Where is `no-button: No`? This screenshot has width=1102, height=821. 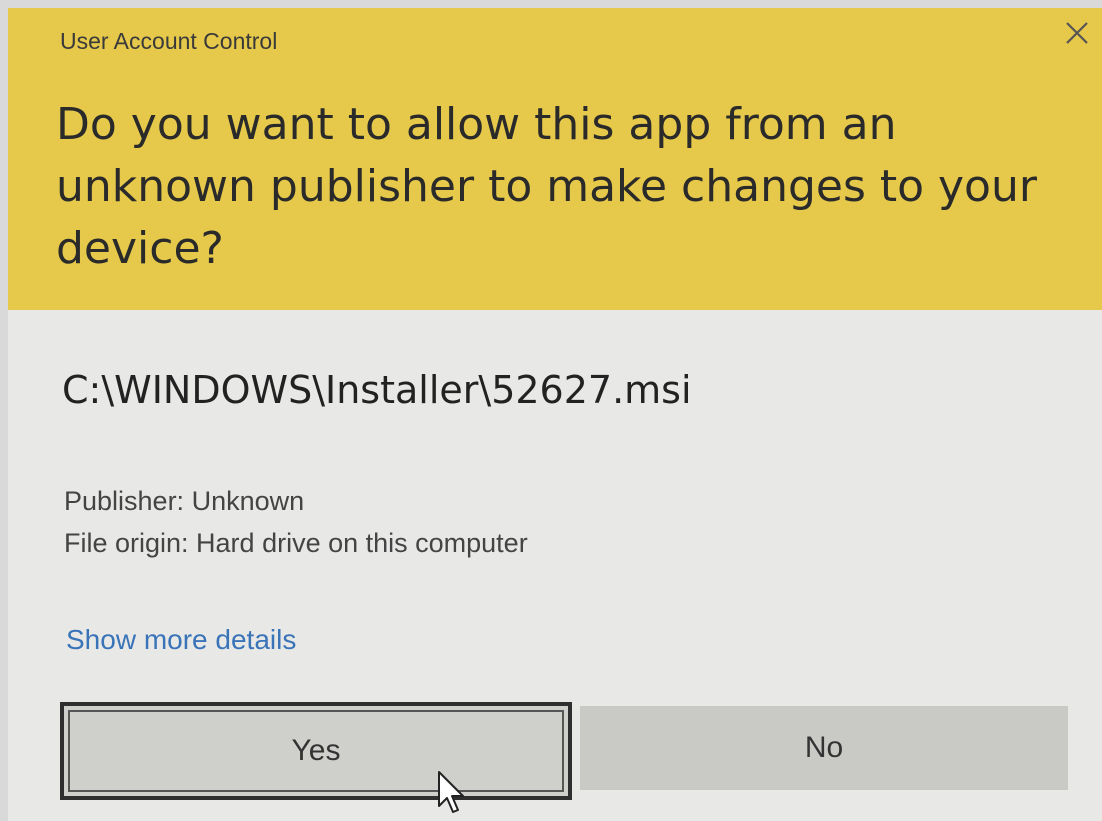 no-button: No is located at coordinates (824, 748).